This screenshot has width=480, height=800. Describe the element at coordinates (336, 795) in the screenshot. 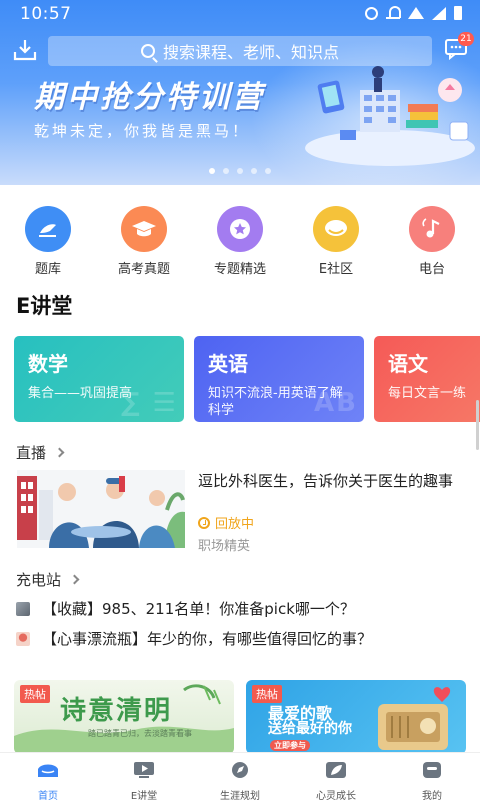

I see `nav-label: 心灵成长` at that location.